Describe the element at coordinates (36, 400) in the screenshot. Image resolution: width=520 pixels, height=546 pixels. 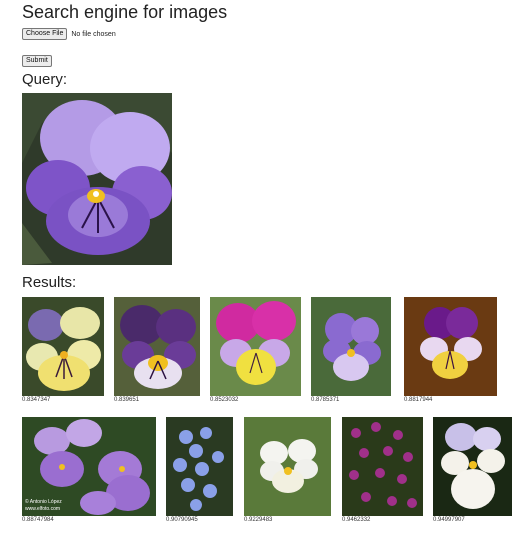
I see `result-score: 0.8347347` at that location.